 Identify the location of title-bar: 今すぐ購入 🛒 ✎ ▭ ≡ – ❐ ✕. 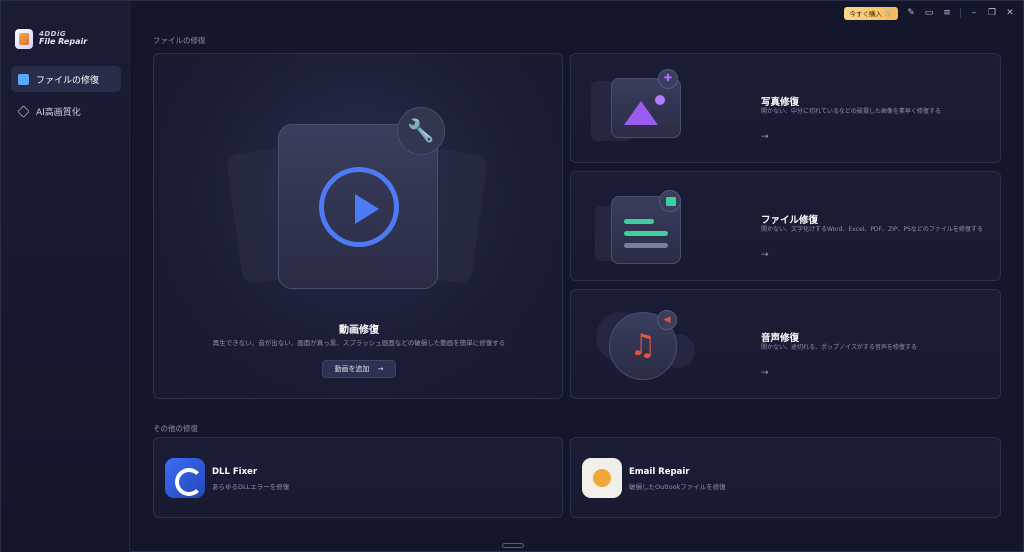
(929, 13).